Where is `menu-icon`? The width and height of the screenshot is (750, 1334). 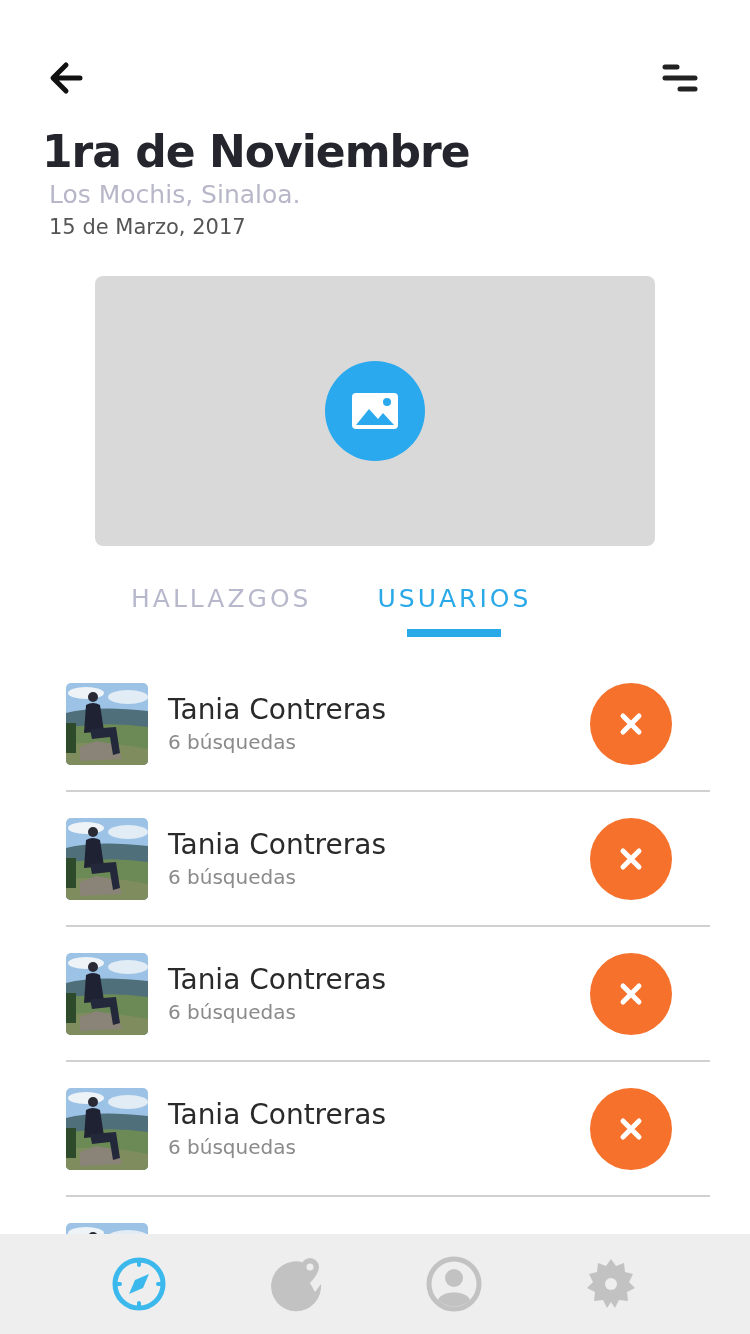 menu-icon is located at coordinates (680, 78).